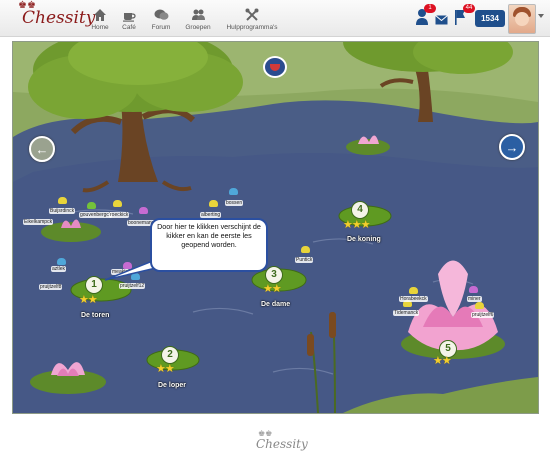  I want to click on lesson-1-stars: ★★, so click(88, 300).